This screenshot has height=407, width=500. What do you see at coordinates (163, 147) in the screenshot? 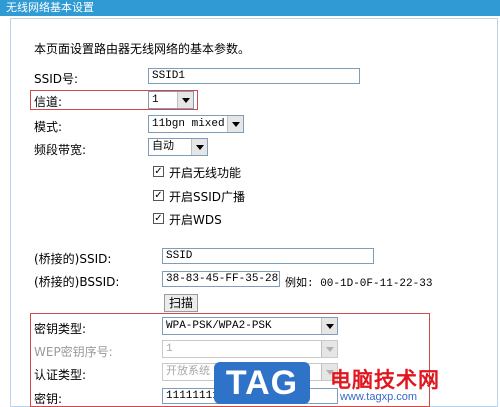
I see `bandwidth-value: 自动` at bounding box center [163, 147].